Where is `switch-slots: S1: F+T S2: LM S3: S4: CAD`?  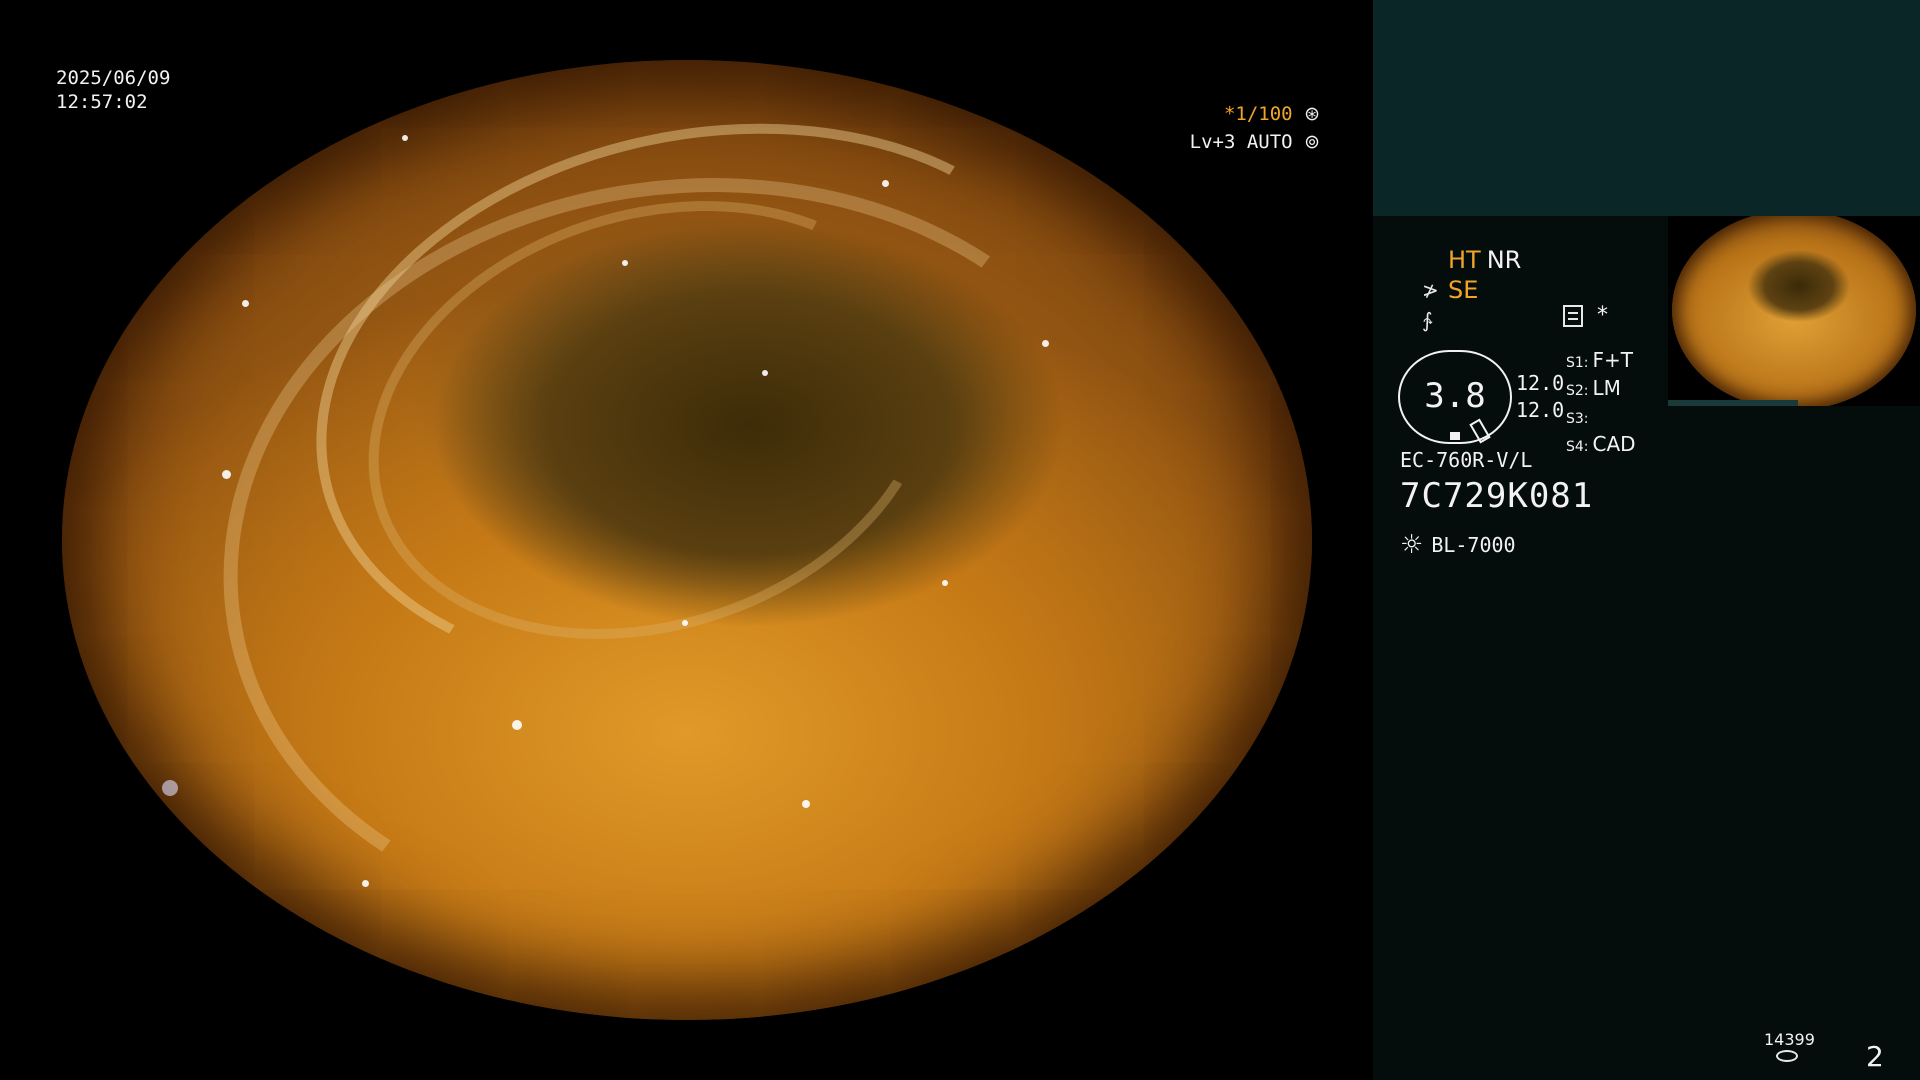
switch-slots: S1: F+T S2: LM S3: S4: CAD is located at coordinates (1601, 404).